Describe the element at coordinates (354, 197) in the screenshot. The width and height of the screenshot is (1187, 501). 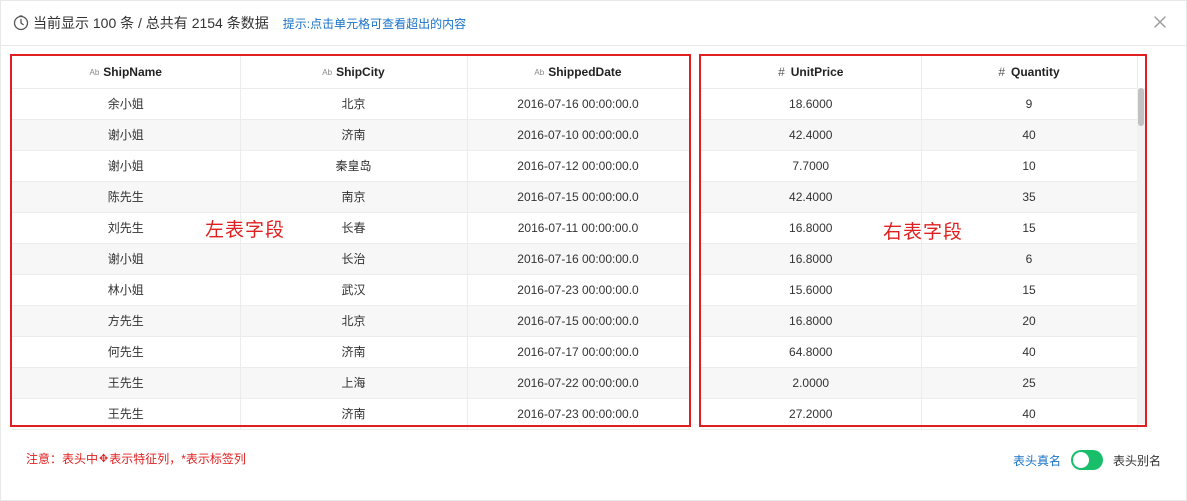
I see `table-cell: 南京` at that location.